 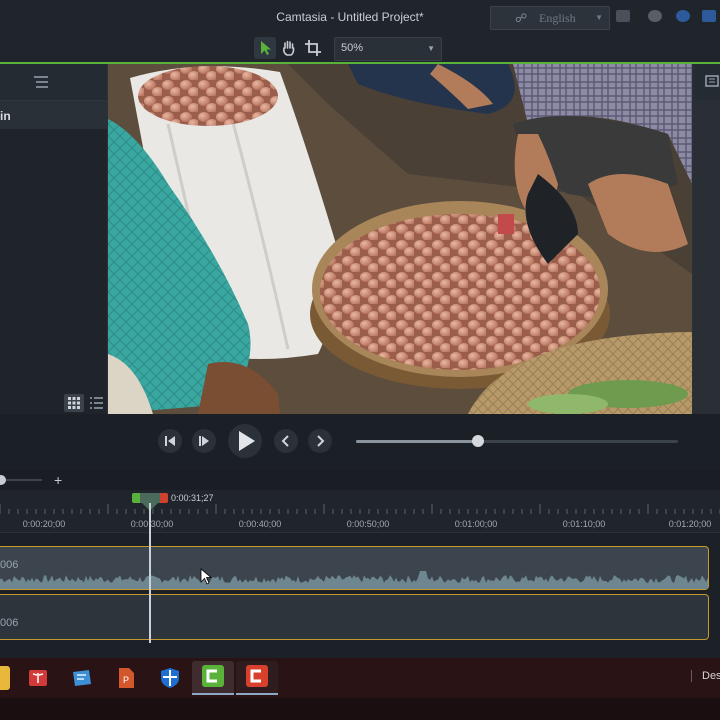 I want to click on pan-tool-button, so click(x=289, y=48).